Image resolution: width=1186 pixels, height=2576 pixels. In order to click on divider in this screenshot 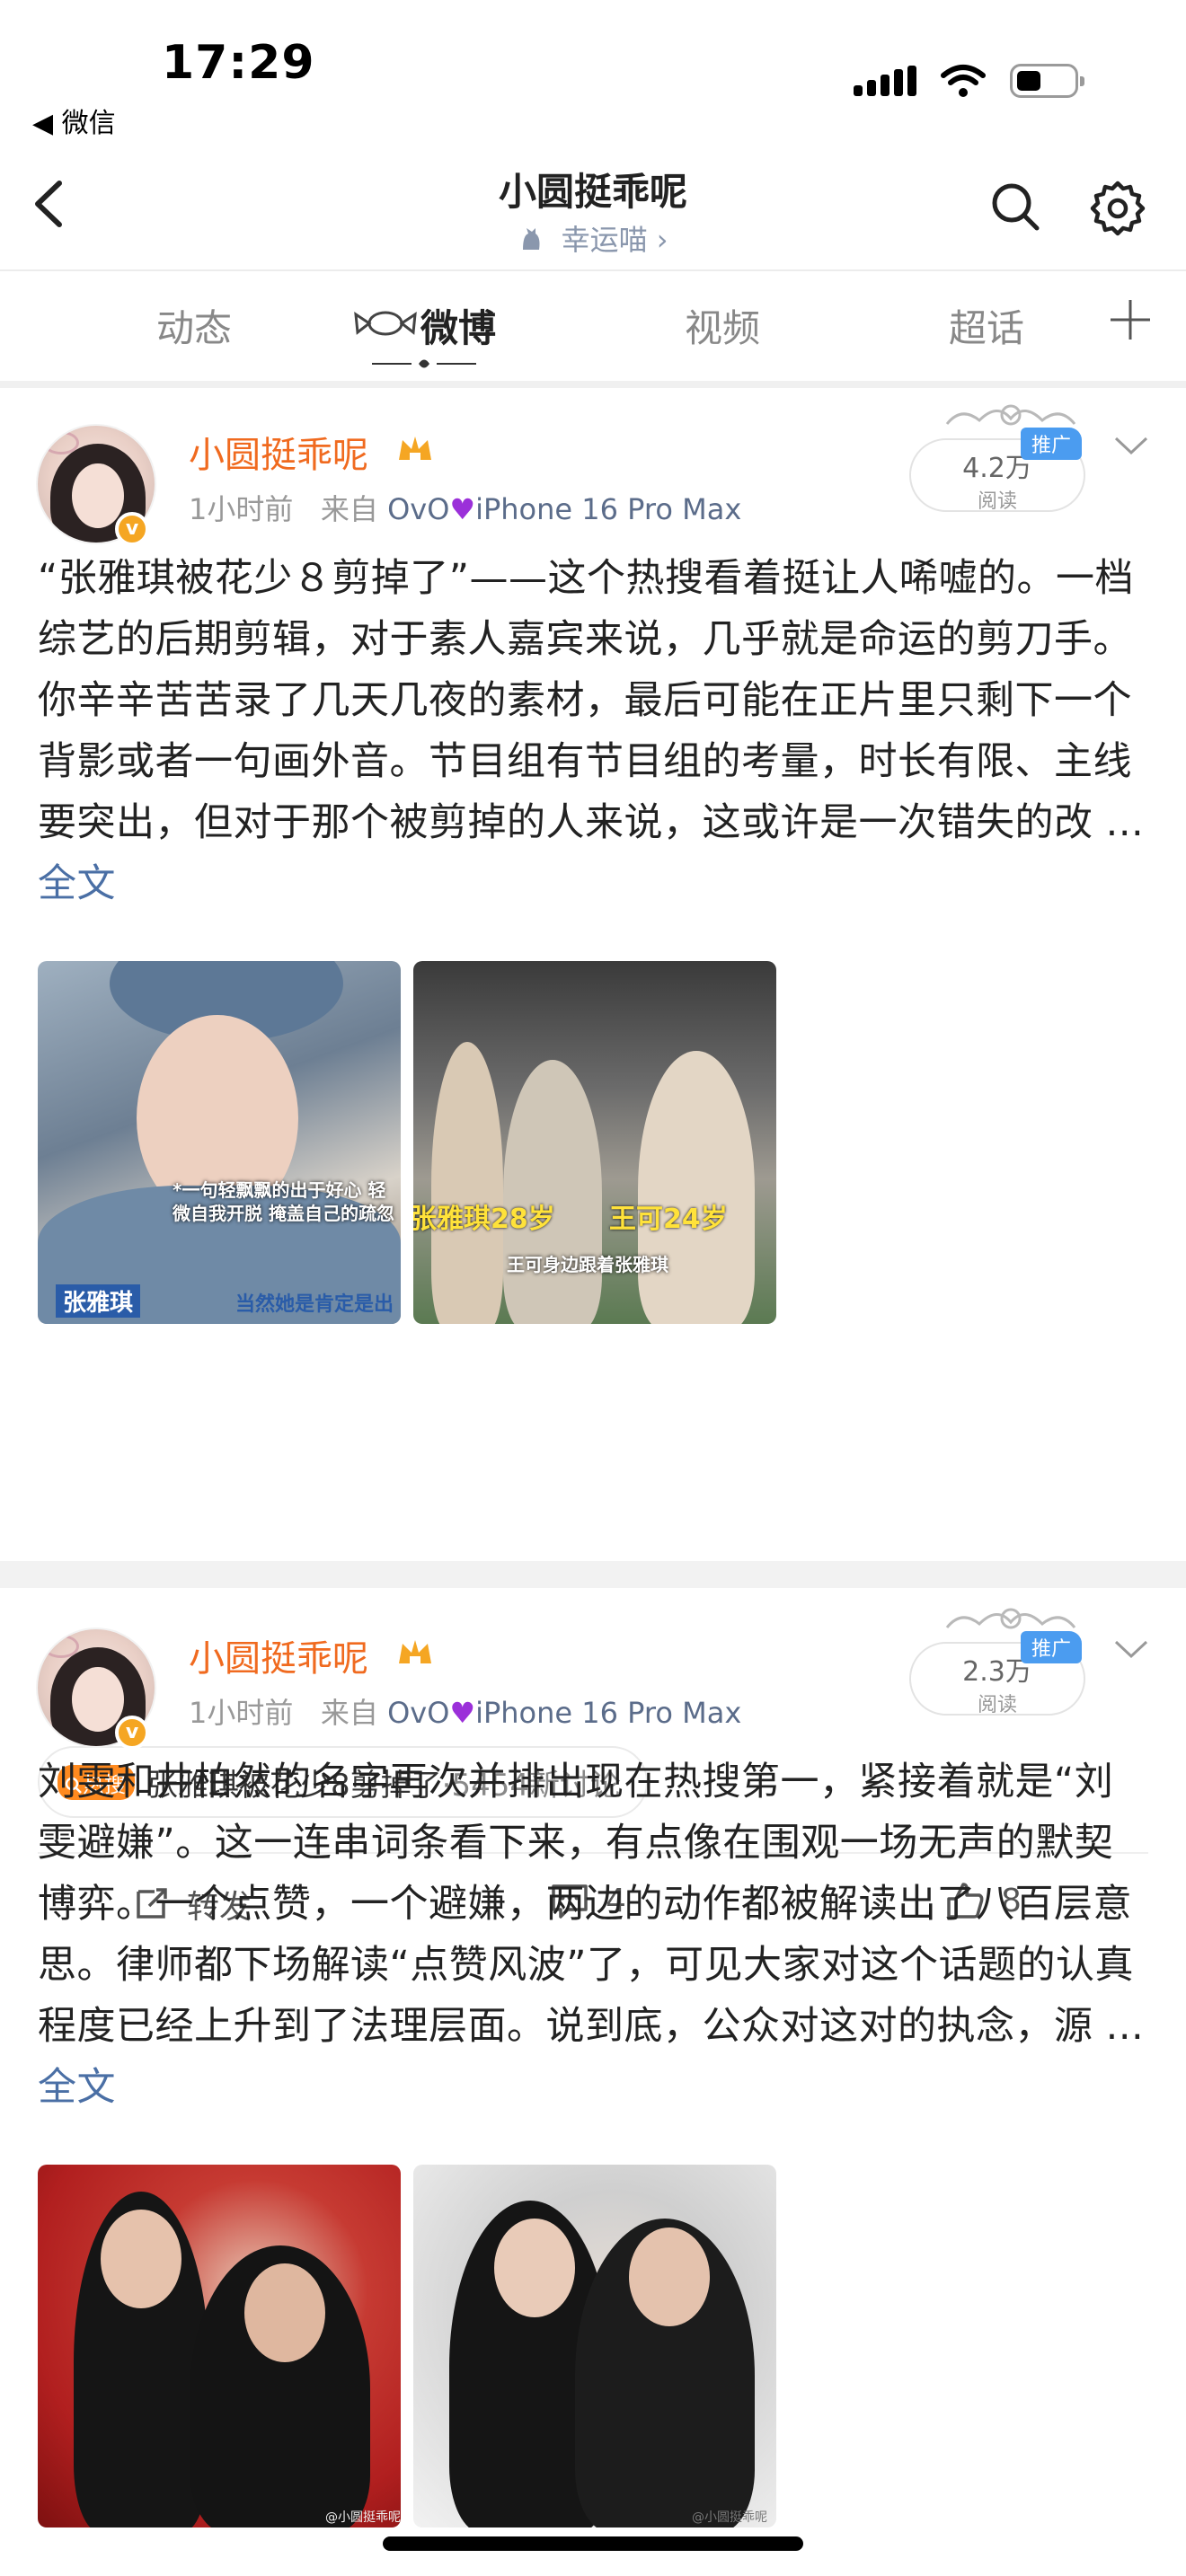, I will do `click(593, 384)`.